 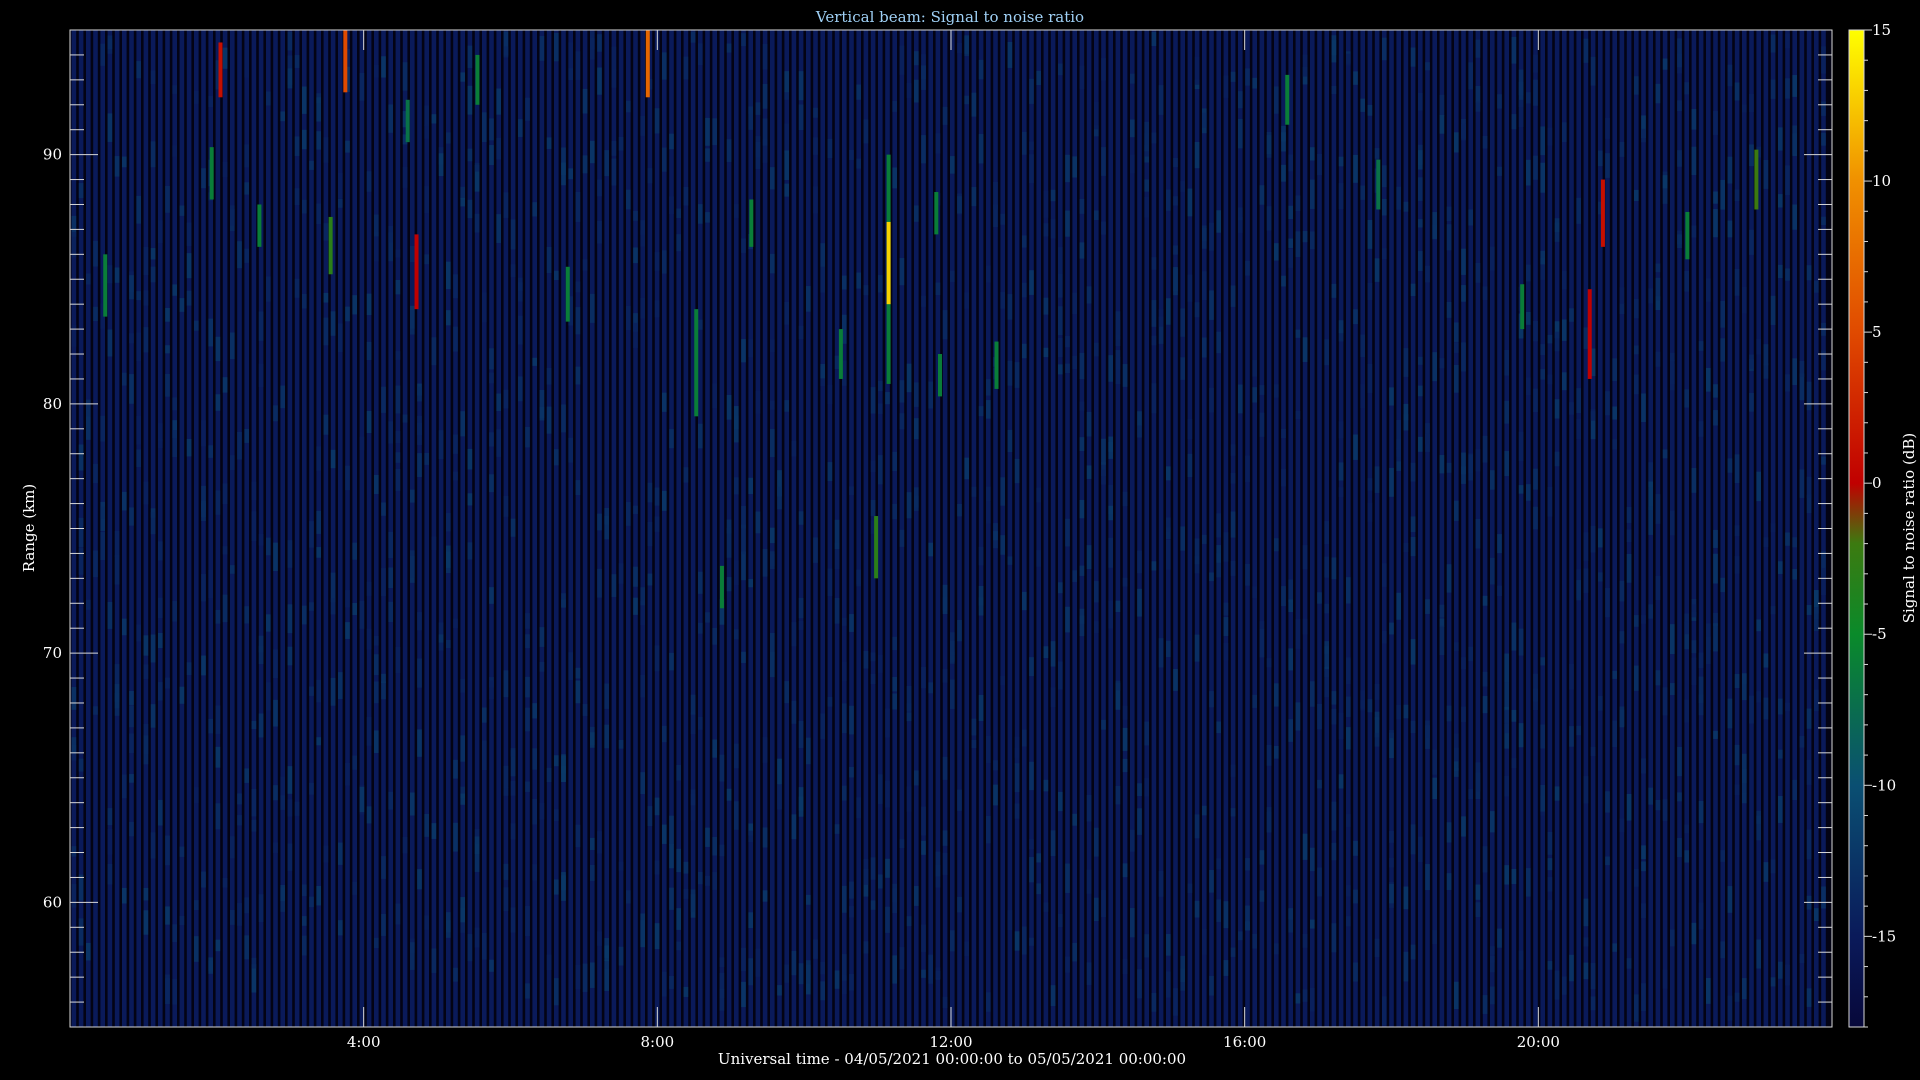 I want to click on colorbar-tick-label: -10, so click(x=1884, y=785).